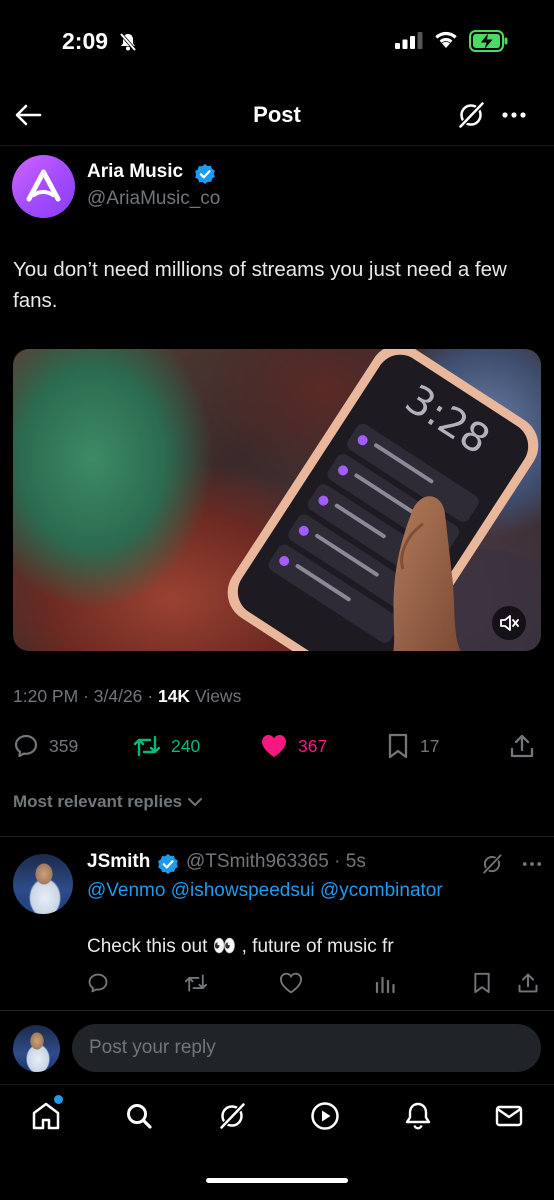  What do you see at coordinates (265, 891) in the screenshot?
I see `reply-mentions: @Venmo @ishowspeedsui @ycombinator` at bounding box center [265, 891].